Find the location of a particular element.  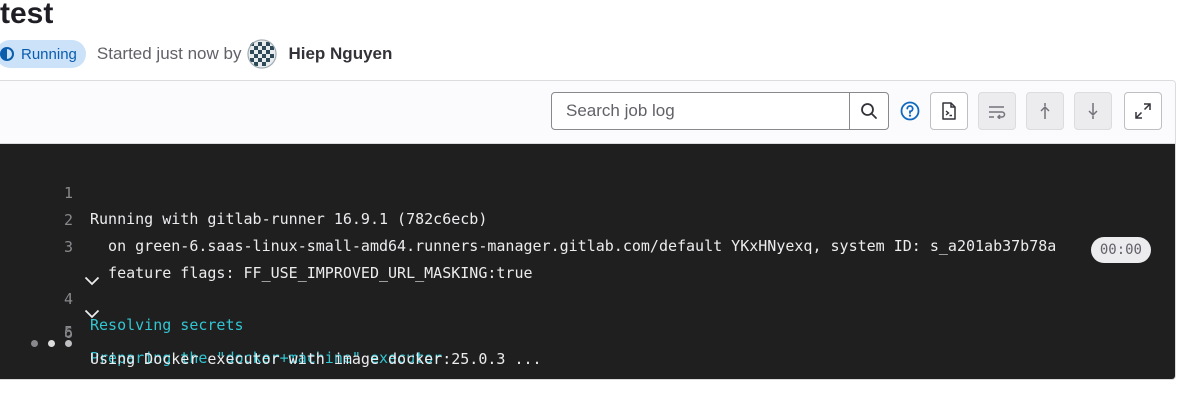

section-duration-badge: 00:00 is located at coordinates (1120, 250).